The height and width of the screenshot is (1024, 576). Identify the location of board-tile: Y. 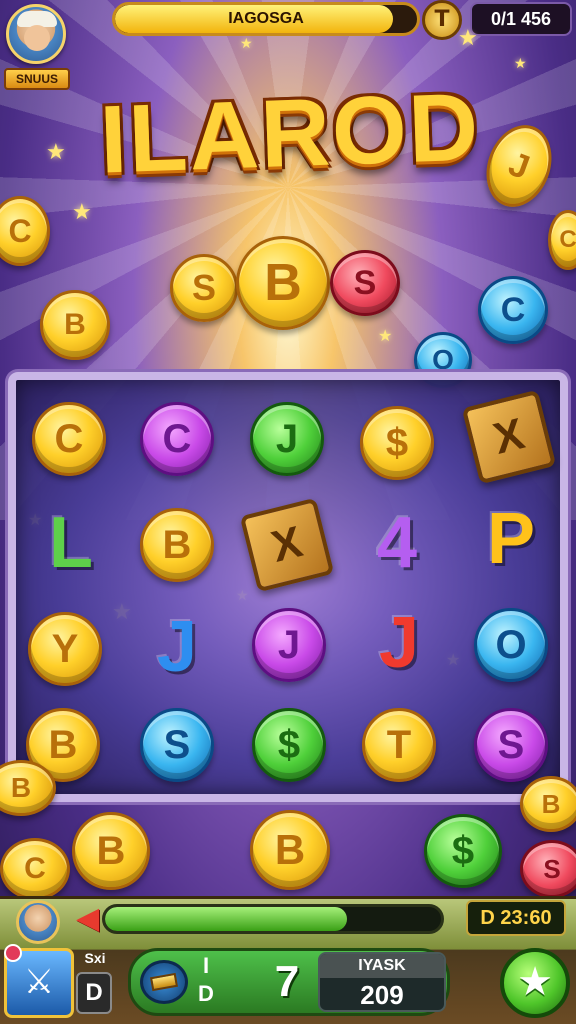
(65, 649).